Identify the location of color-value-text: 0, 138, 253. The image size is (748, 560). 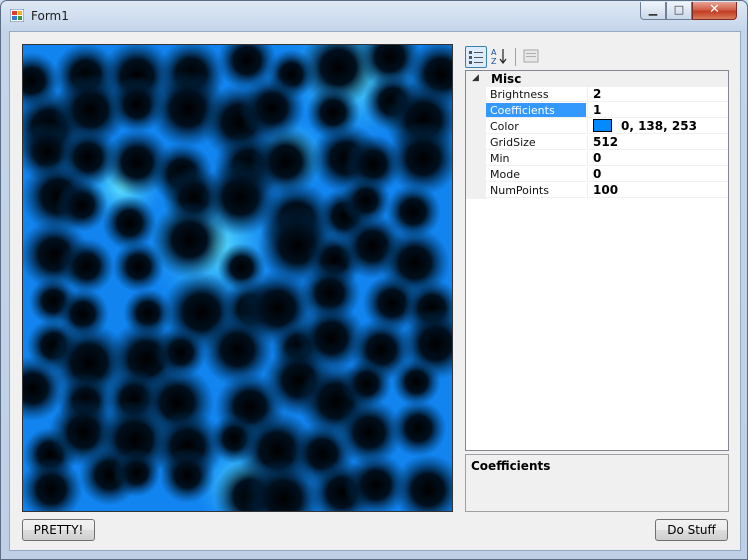
(659, 126).